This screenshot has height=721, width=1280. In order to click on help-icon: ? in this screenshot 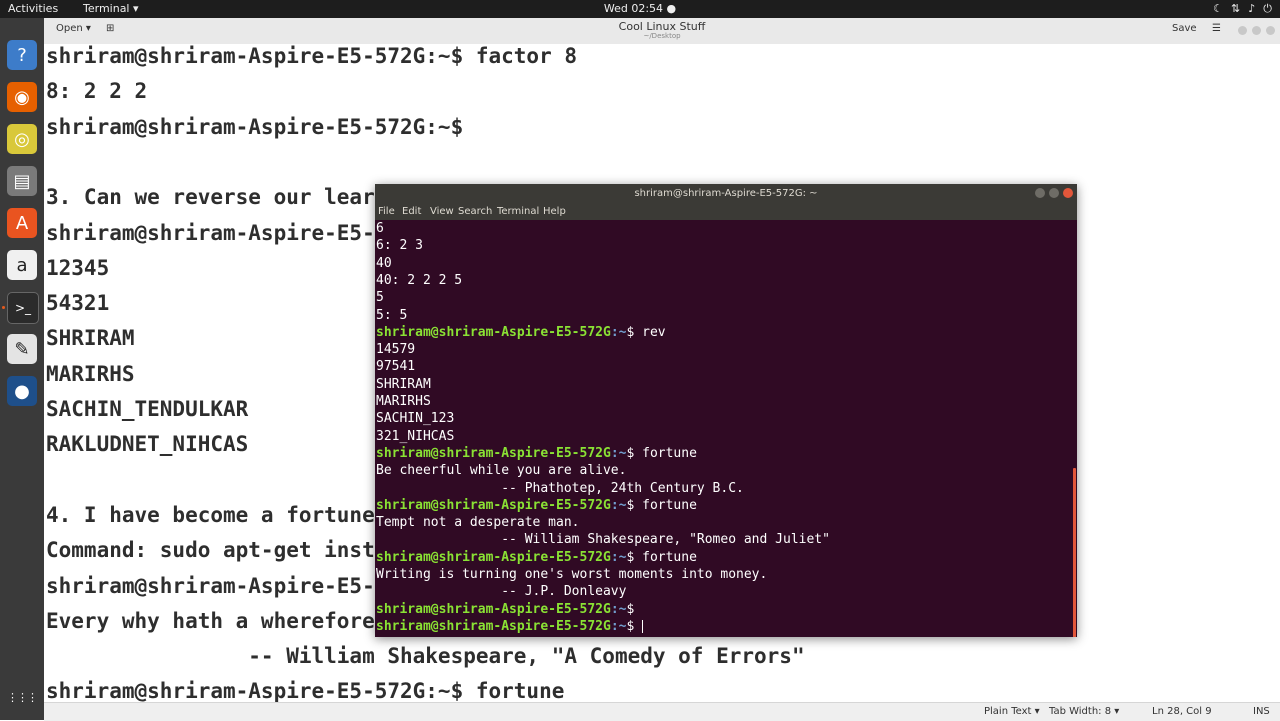, I will do `click(22, 55)`.